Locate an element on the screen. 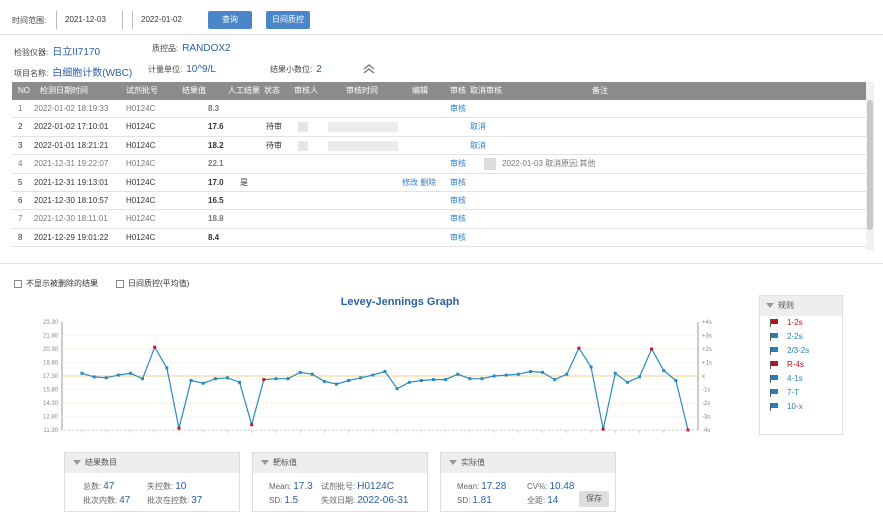  target-sd: SD: 1.5 is located at coordinates (284, 500).